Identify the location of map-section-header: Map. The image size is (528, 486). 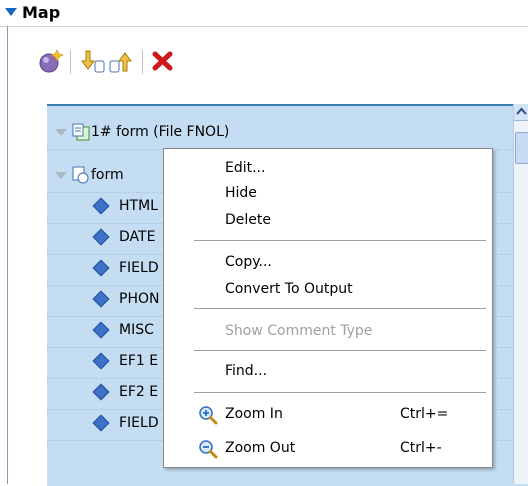
(264, 13).